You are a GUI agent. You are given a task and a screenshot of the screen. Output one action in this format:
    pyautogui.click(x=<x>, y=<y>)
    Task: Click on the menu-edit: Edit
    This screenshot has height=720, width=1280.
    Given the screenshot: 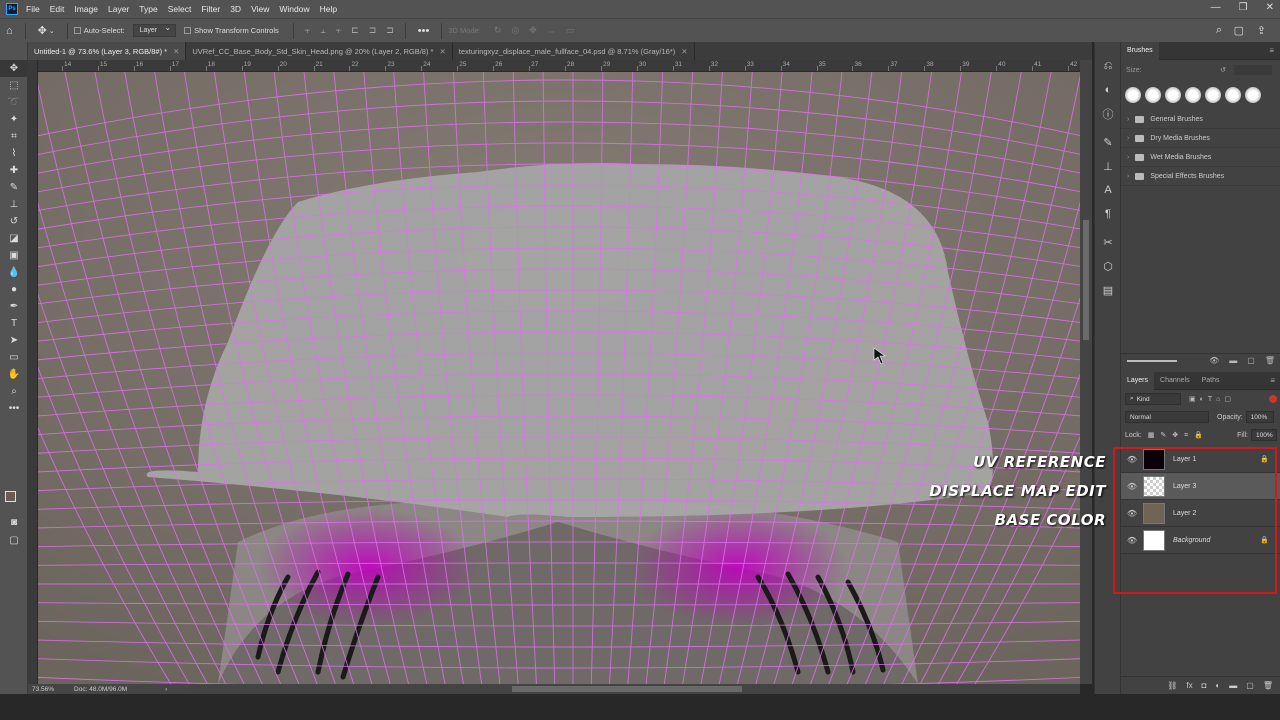 What is the action you would take?
    pyautogui.click(x=57, y=9)
    